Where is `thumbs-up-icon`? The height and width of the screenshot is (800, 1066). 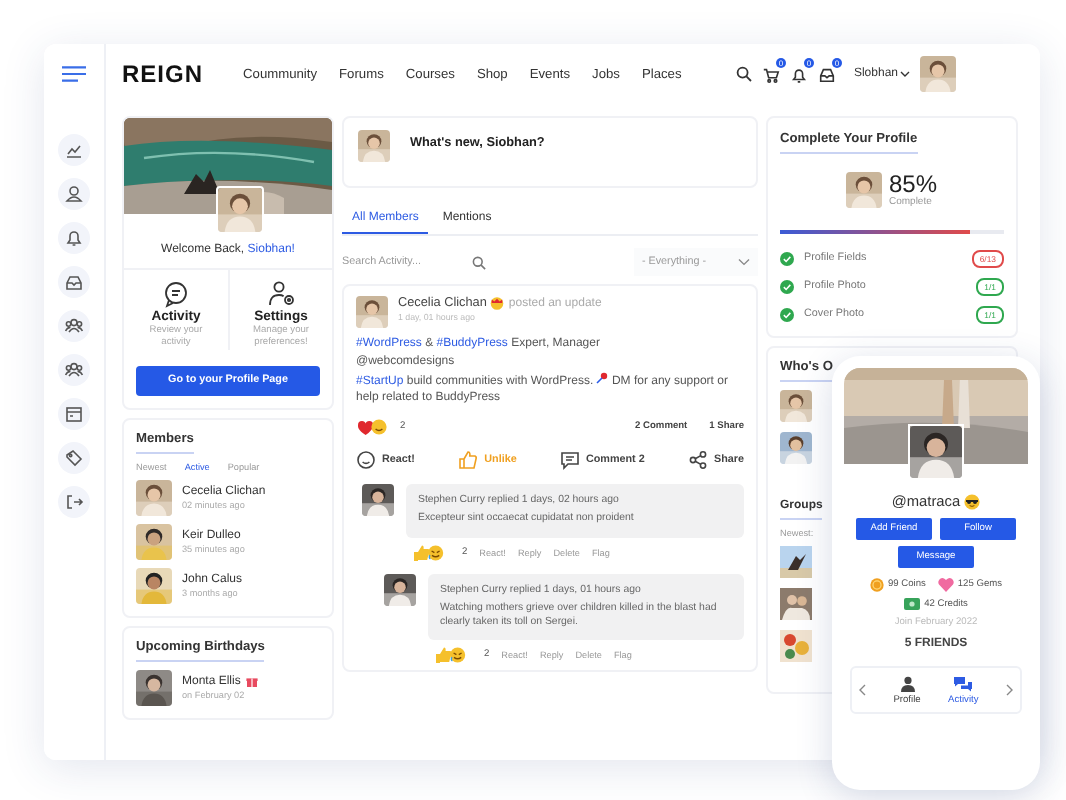
thumbs-up-icon is located at coordinates (468, 460).